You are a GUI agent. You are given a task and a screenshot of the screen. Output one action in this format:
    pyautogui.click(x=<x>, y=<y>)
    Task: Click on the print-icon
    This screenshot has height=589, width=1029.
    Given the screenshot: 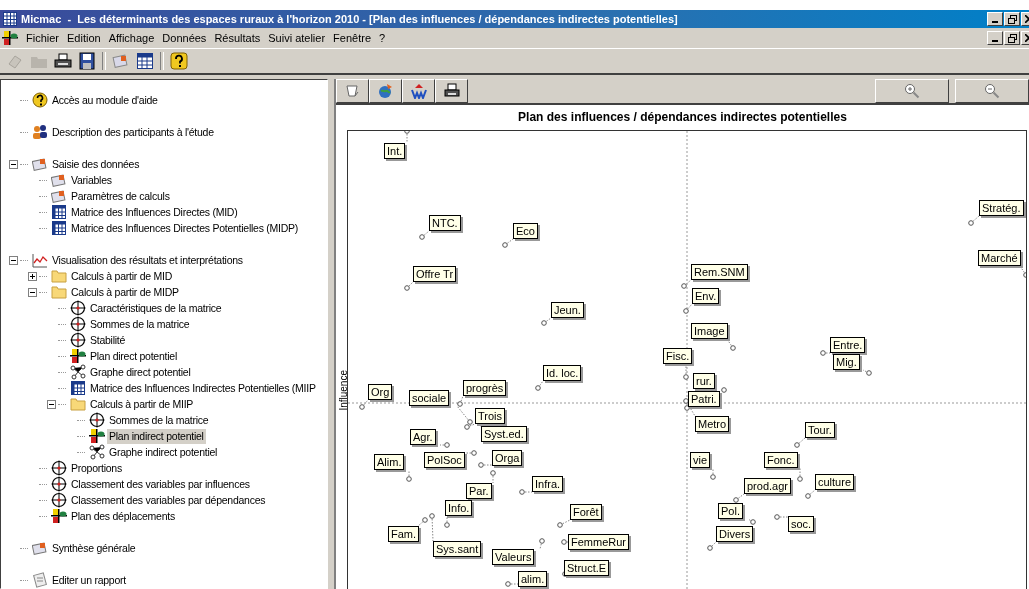 What is the action you would take?
    pyautogui.click(x=63, y=61)
    